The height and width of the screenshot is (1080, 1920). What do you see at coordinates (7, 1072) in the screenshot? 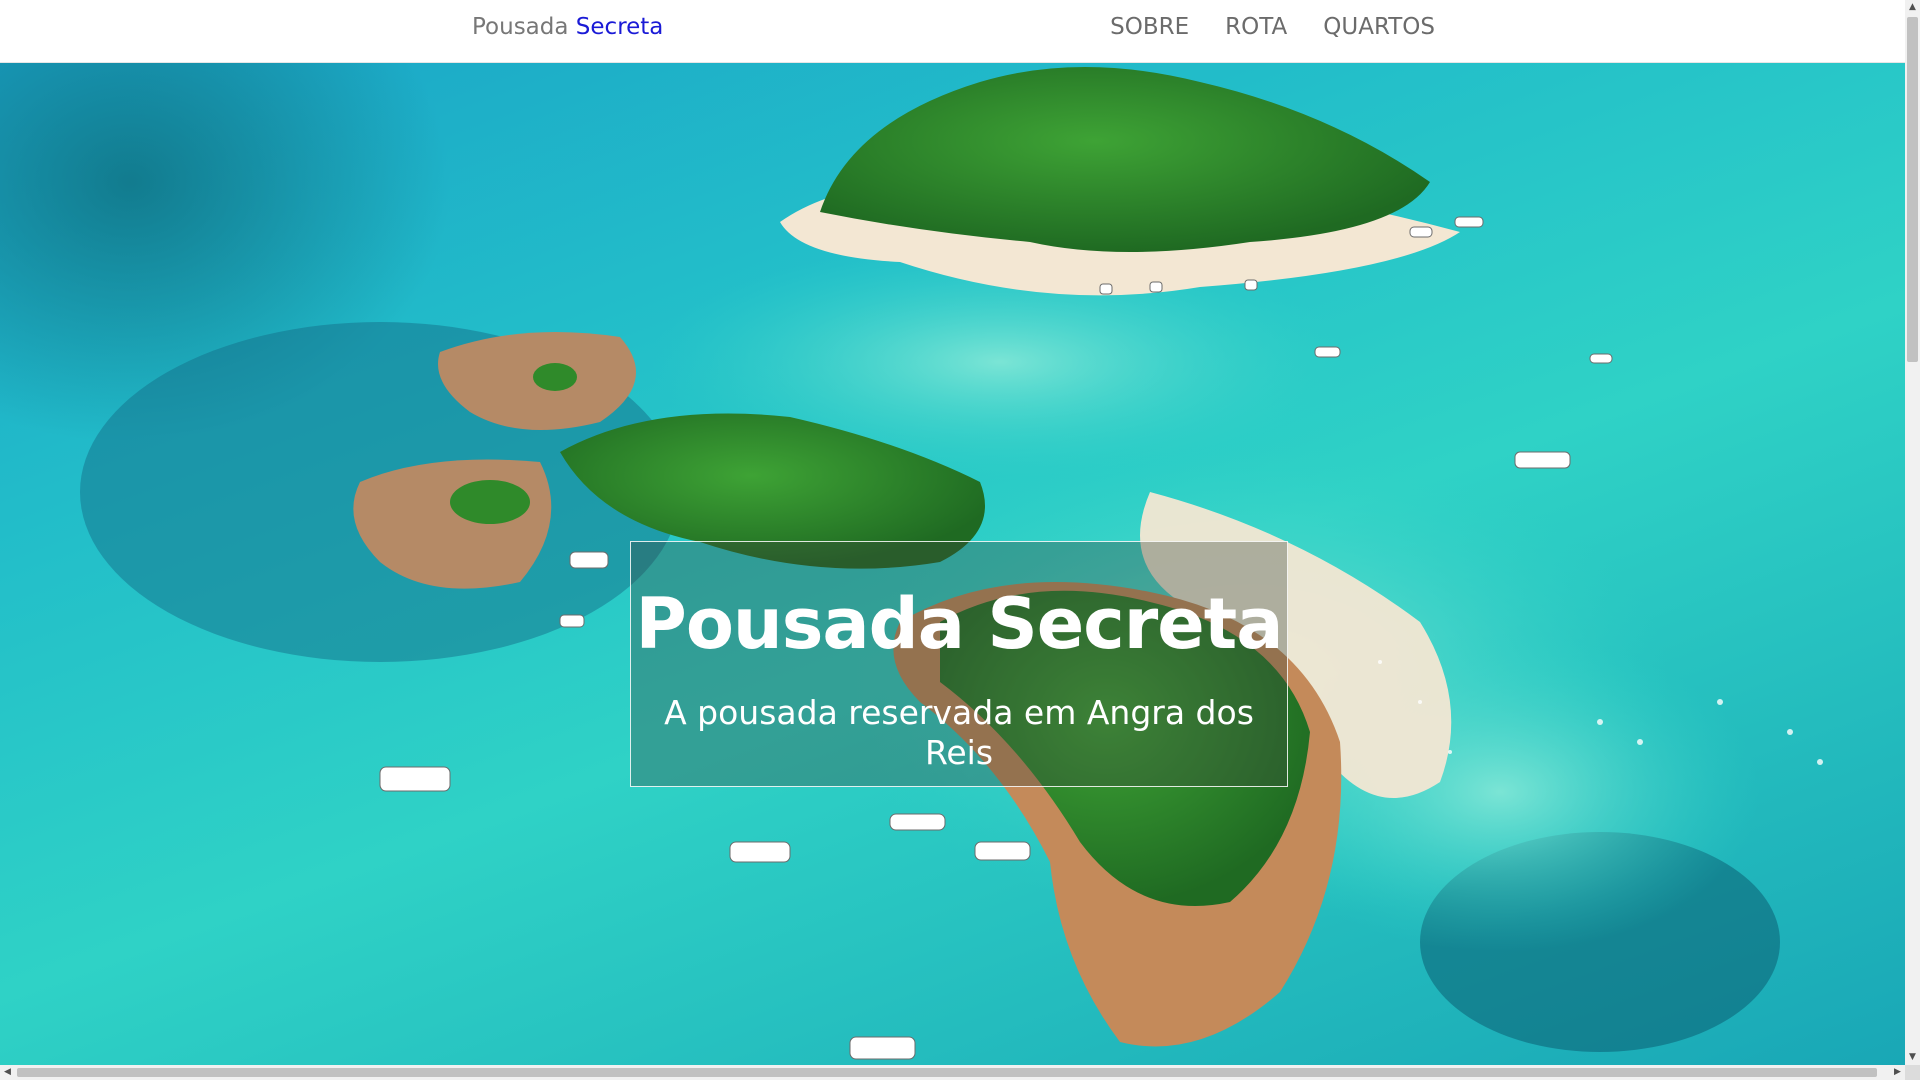
I see `scroll-left-arrow-icon: ◀` at bounding box center [7, 1072].